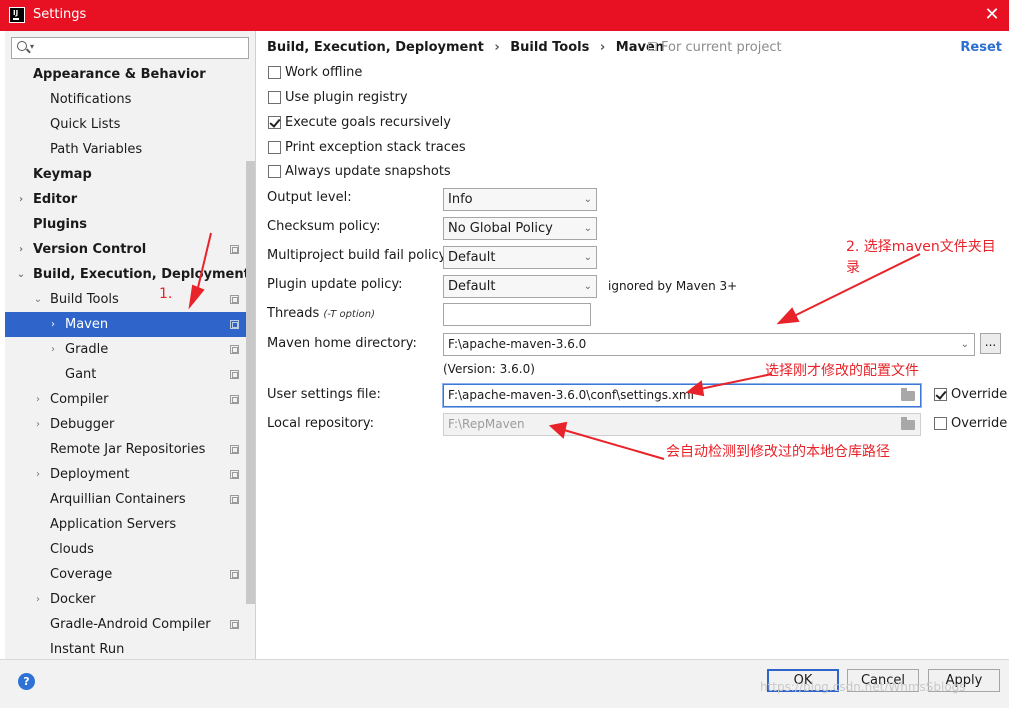  Describe the element at coordinates (321, 313) in the screenshot. I see `threads-label: Threads (-T option)` at that location.